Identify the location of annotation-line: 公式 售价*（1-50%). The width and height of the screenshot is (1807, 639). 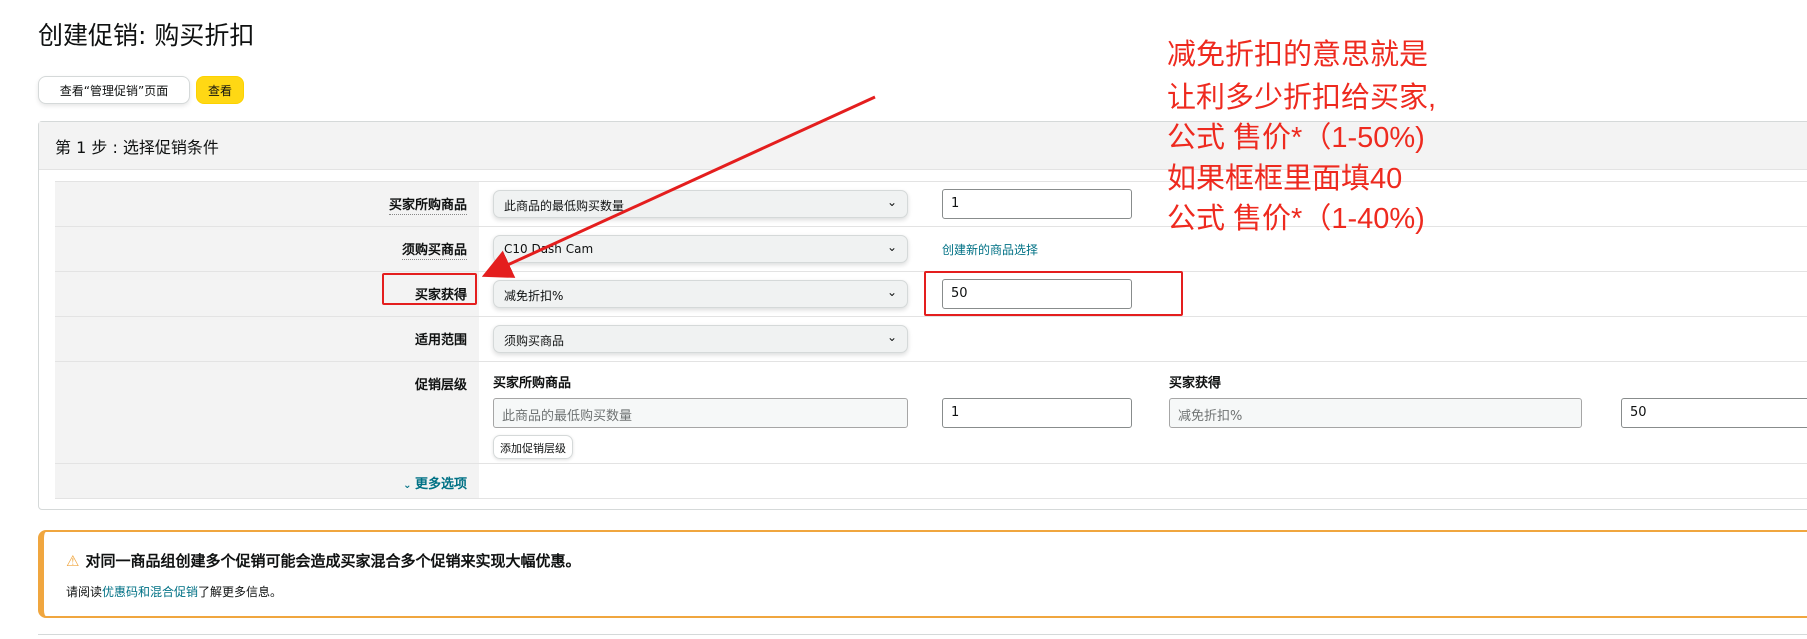
(1296, 138).